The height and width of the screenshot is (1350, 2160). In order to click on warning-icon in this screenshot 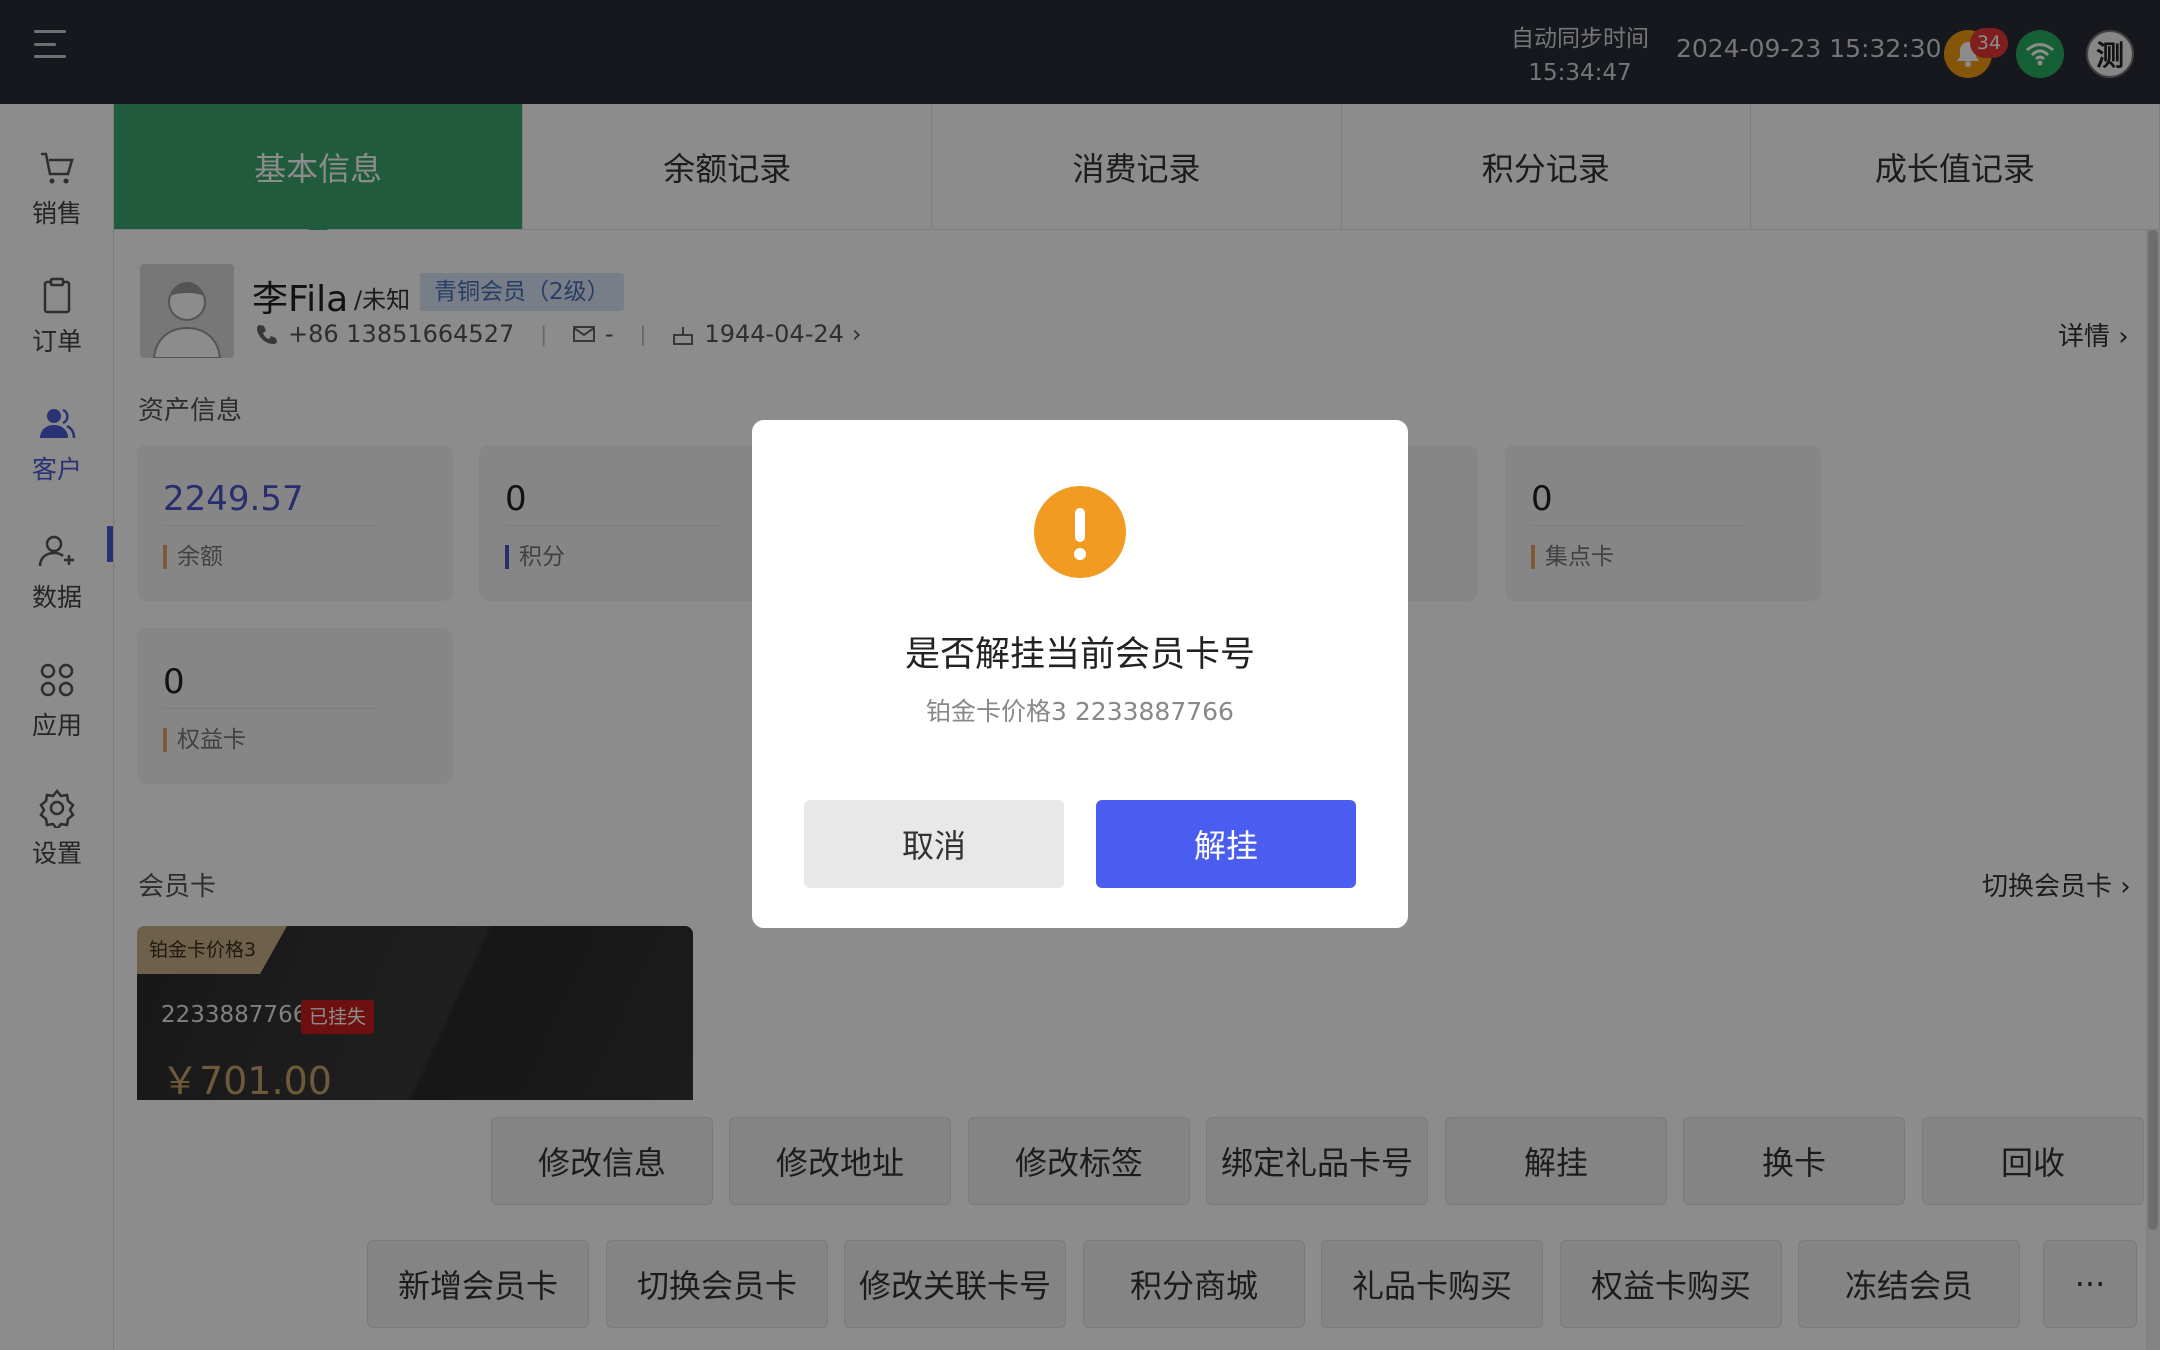, I will do `click(1080, 532)`.